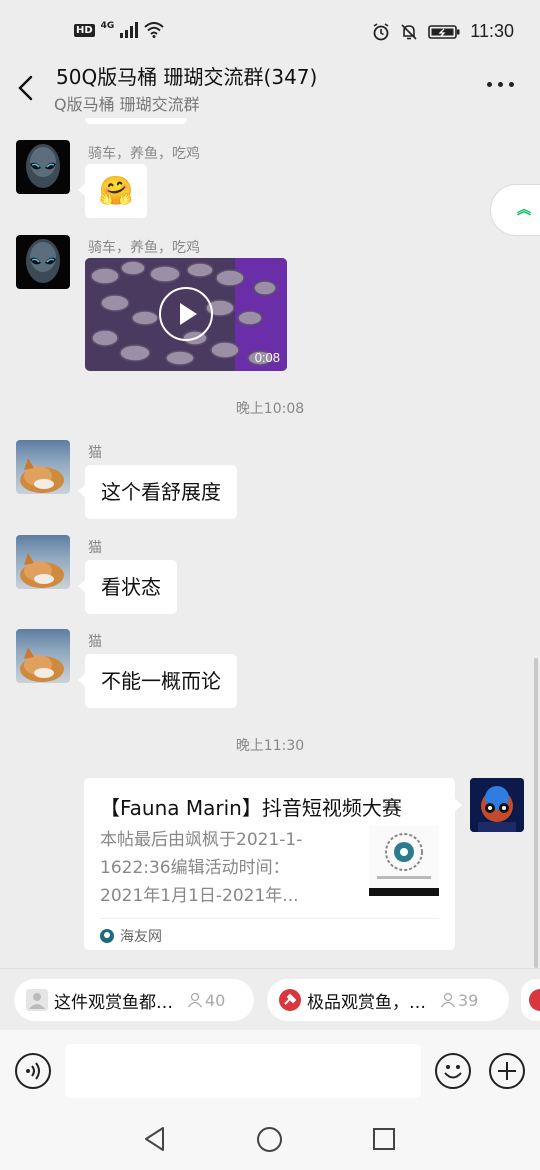  I want to click on emoji-button, so click(453, 1071).